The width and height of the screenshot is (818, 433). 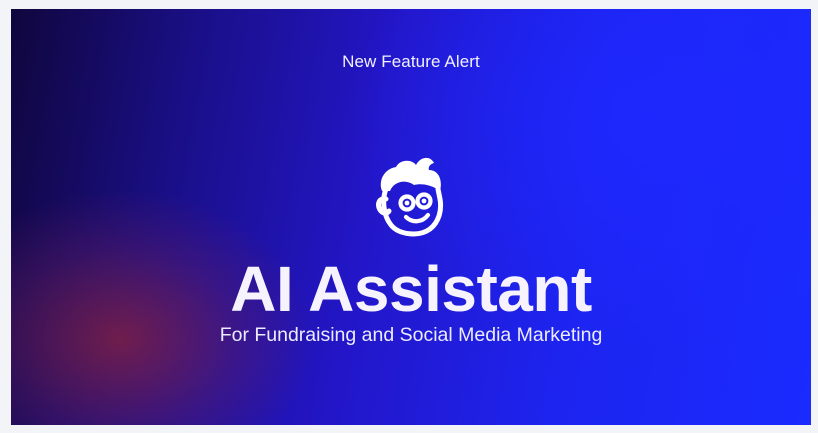 I want to click on eyebrow-text: New Feature Alert, so click(x=411, y=61).